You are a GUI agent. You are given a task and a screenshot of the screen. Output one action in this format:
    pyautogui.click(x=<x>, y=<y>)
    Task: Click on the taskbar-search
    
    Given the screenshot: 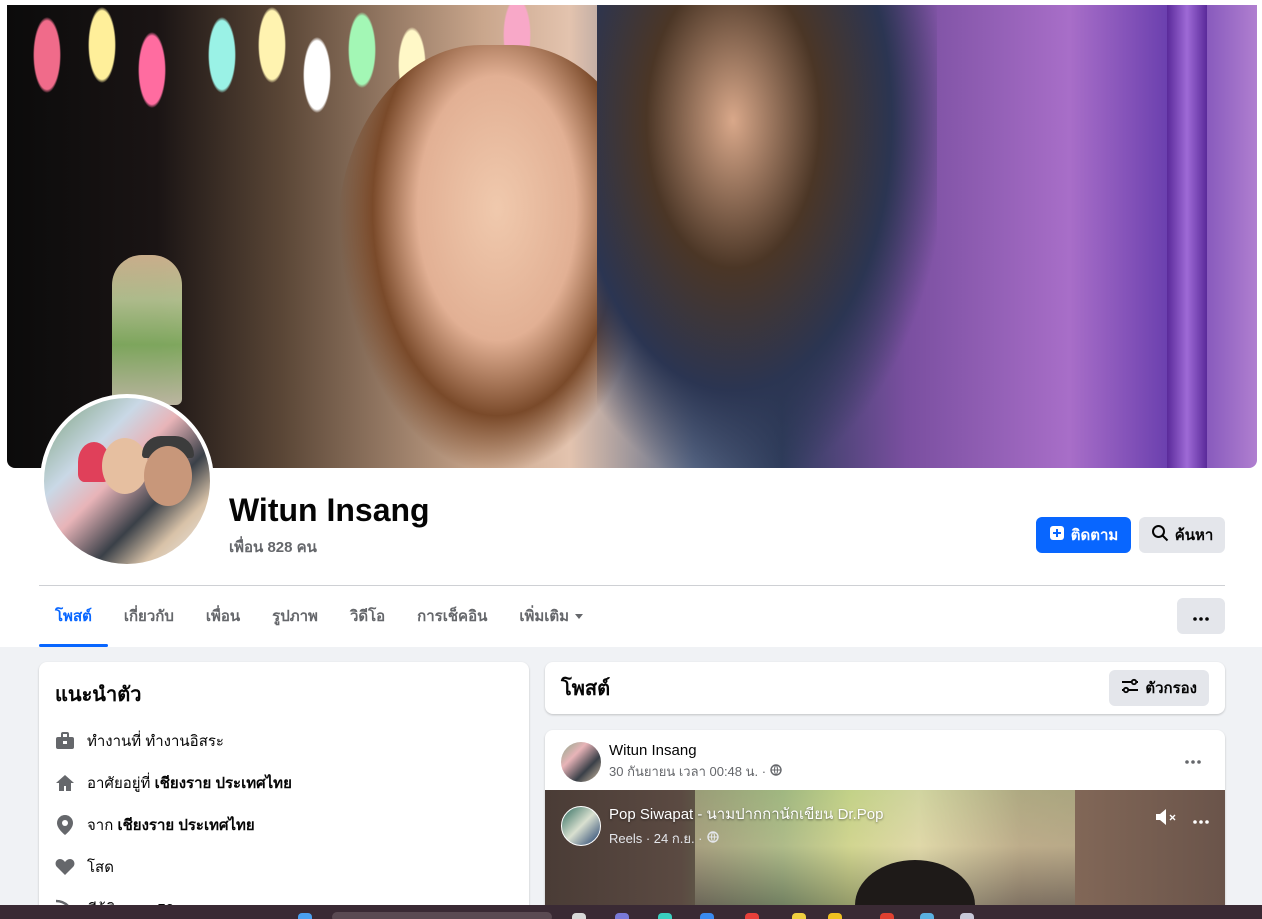 What is the action you would take?
    pyautogui.click(x=442, y=915)
    